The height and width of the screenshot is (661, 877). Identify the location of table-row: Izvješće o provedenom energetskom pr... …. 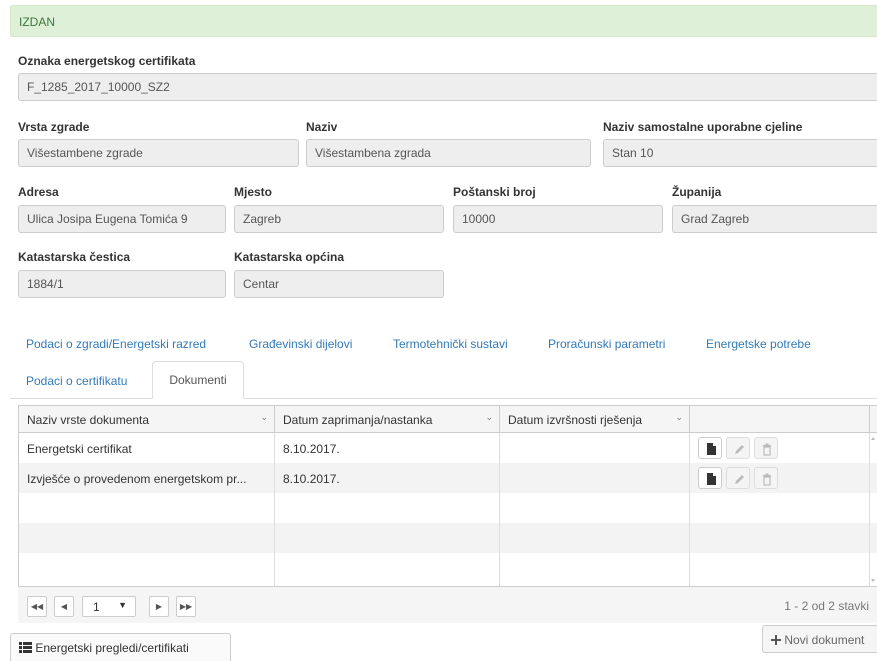
(448, 478).